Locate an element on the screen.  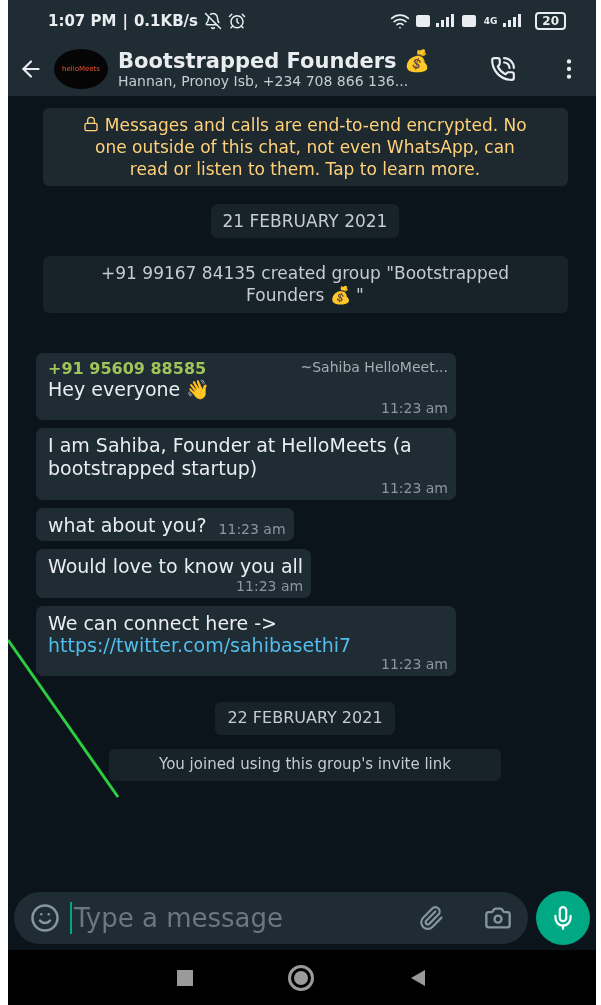
mic-button is located at coordinates (563, 917).